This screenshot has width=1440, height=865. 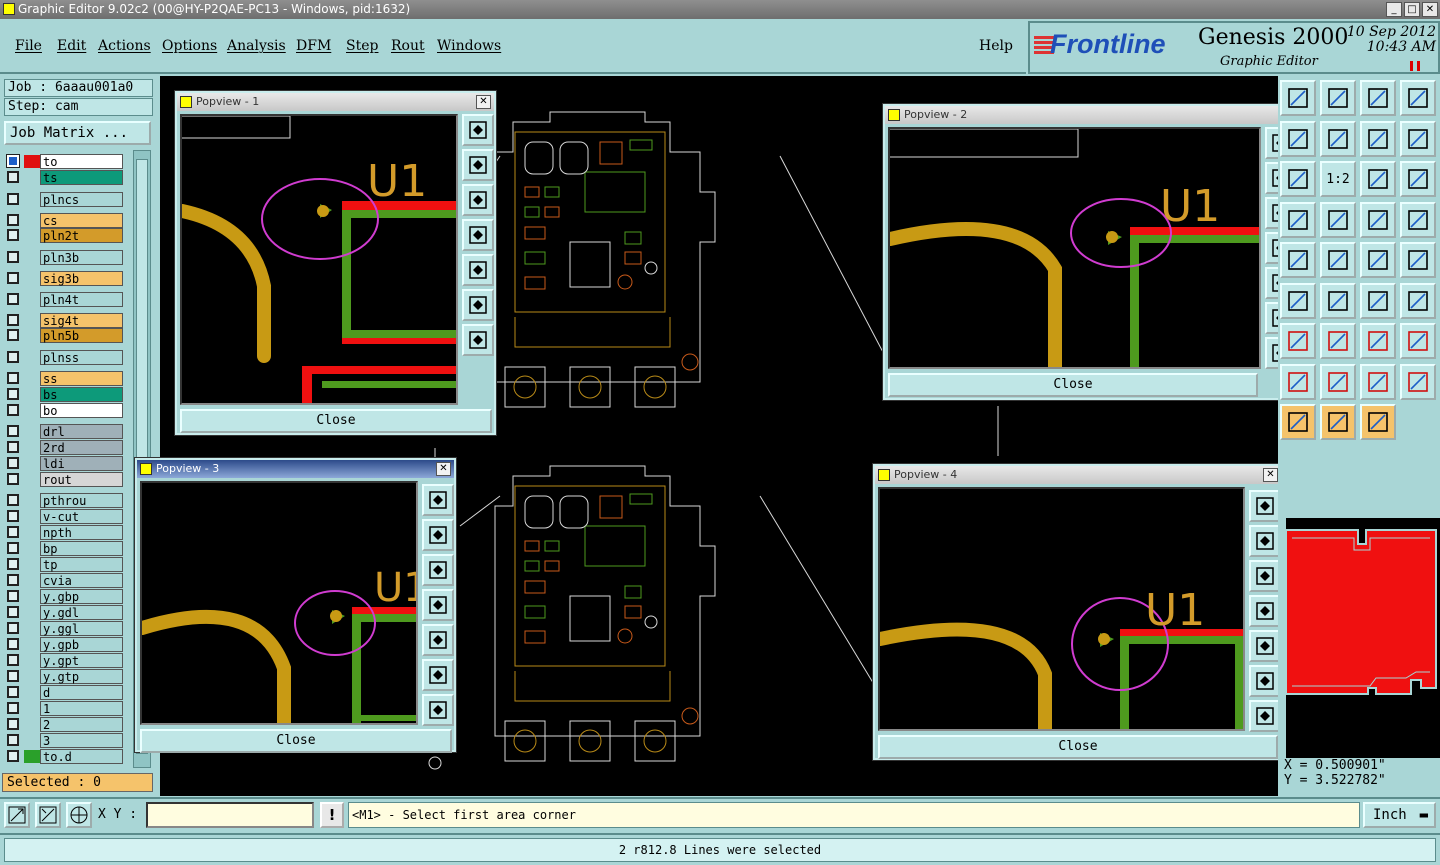 I want to click on layer-row: y.gdl, so click(x=64, y=612).